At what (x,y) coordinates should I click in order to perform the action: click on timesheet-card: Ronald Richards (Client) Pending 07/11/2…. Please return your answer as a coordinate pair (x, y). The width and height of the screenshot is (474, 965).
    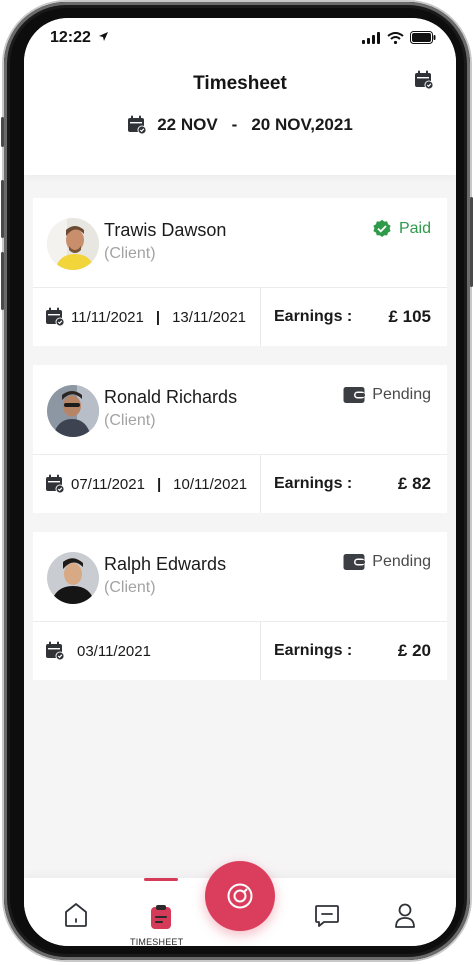
    Looking at the image, I should click on (240, 439).